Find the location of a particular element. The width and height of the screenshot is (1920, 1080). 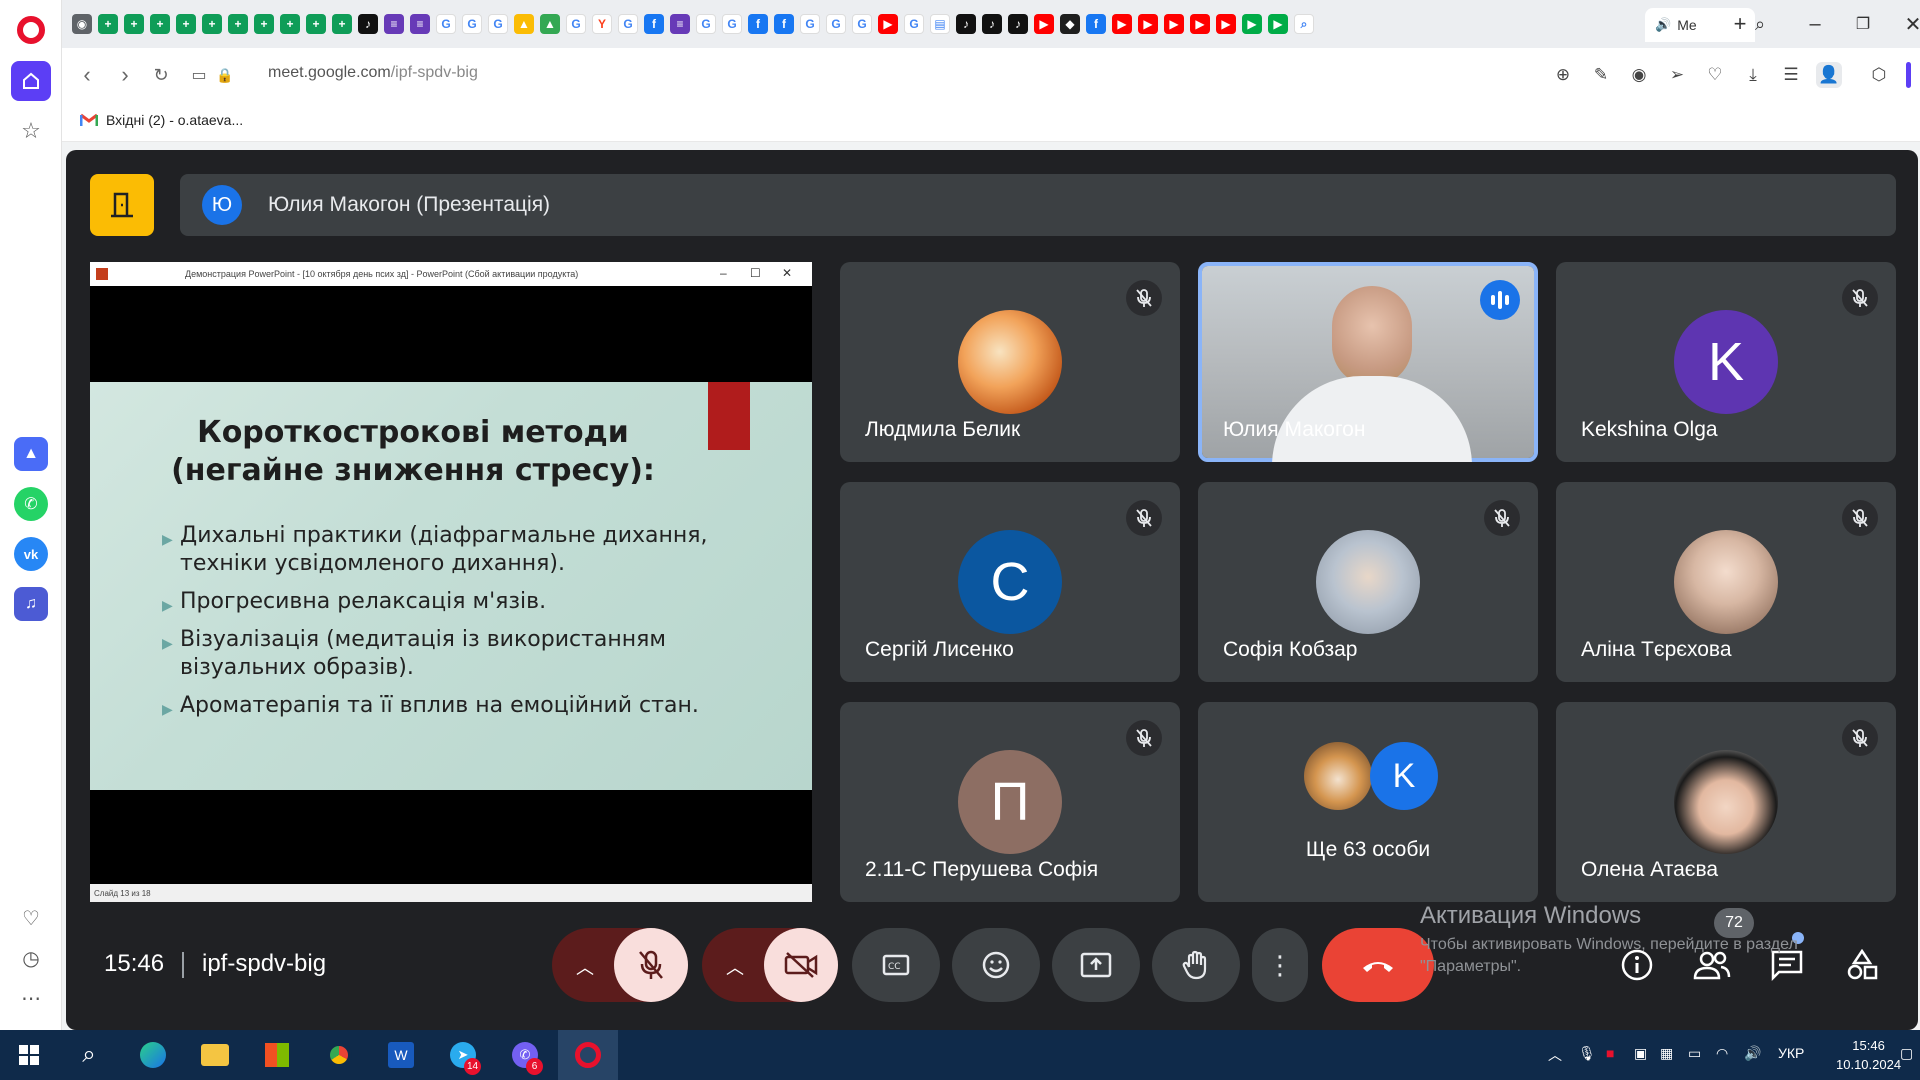

meeting-room-icon is located at coordinates (122, 205).